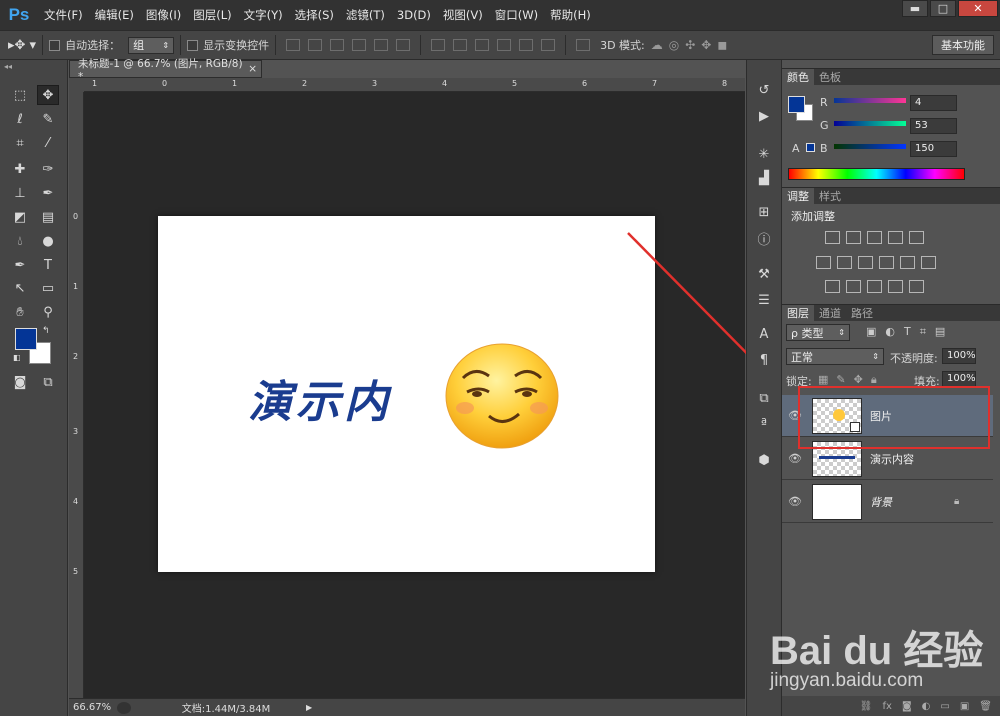 The height and width of the screenshot is (716, 1000). What do you see at coordinates (895, 237) in the screenshot?
I see `exposure-icon` at bounding box center [895, 237].